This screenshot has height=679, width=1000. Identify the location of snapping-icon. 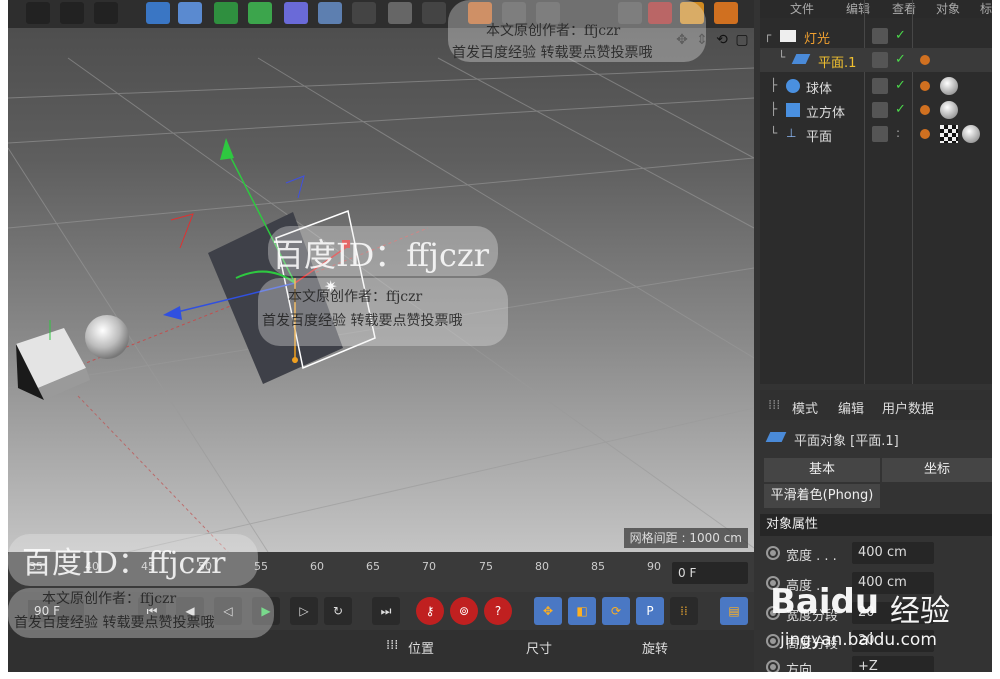
(726, 13).